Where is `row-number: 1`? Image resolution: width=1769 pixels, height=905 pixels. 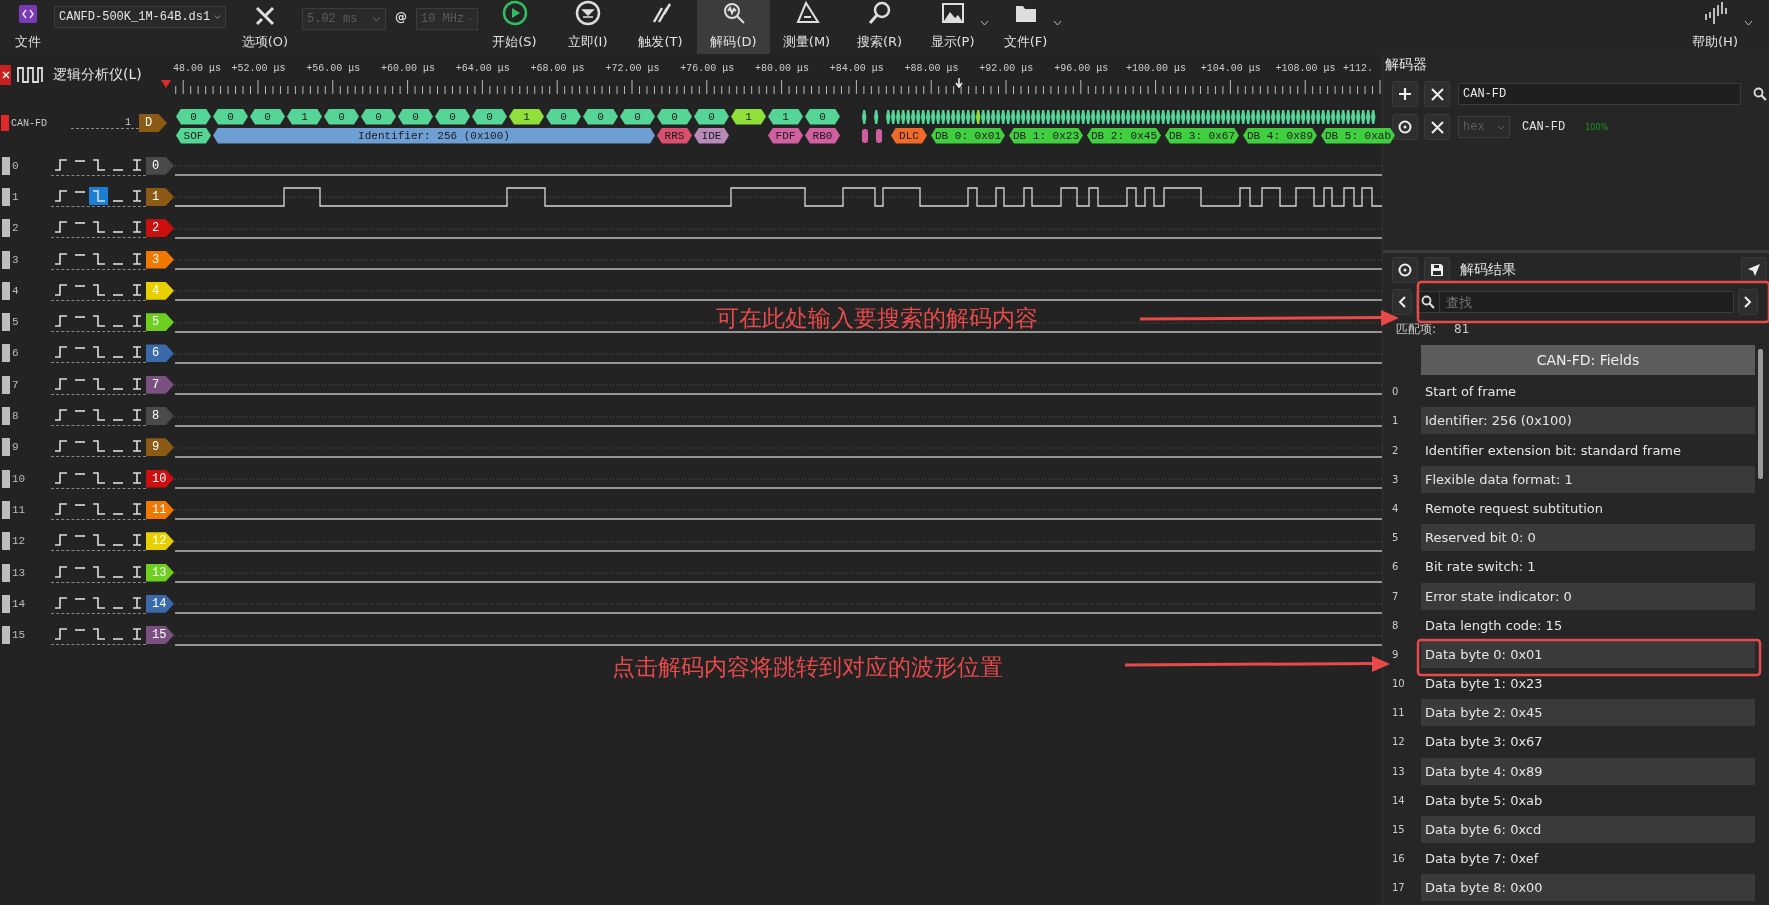
row-number: 1 is located at coordinates (1396, 421).